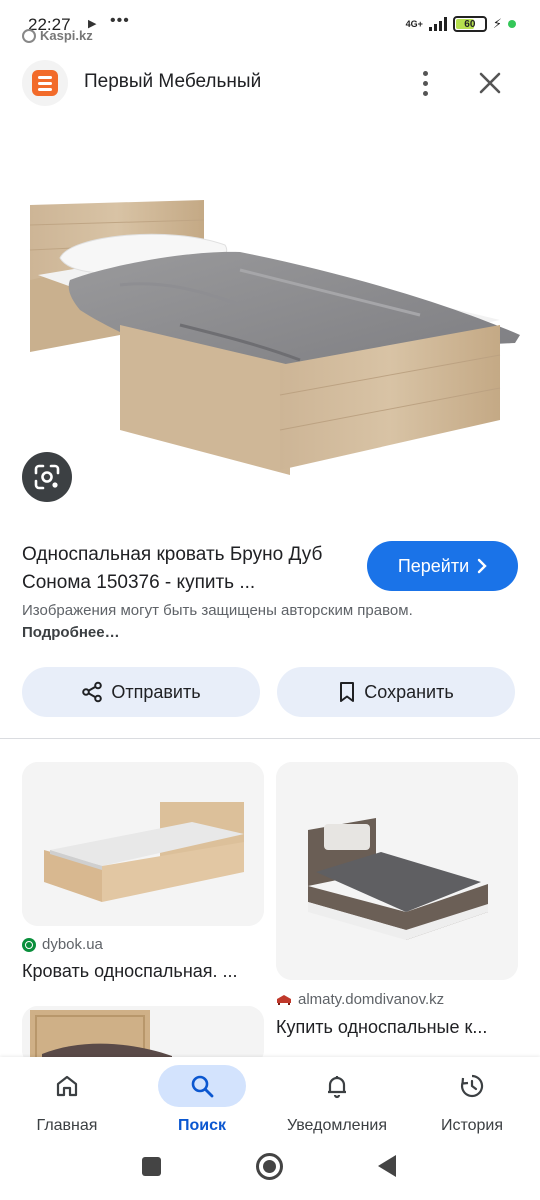 Image resolution: width=540 pixels, height=1200 pixels. Describe the element at coordinates (437, 24) in the screenshot. I see `signal-icon` at that location.